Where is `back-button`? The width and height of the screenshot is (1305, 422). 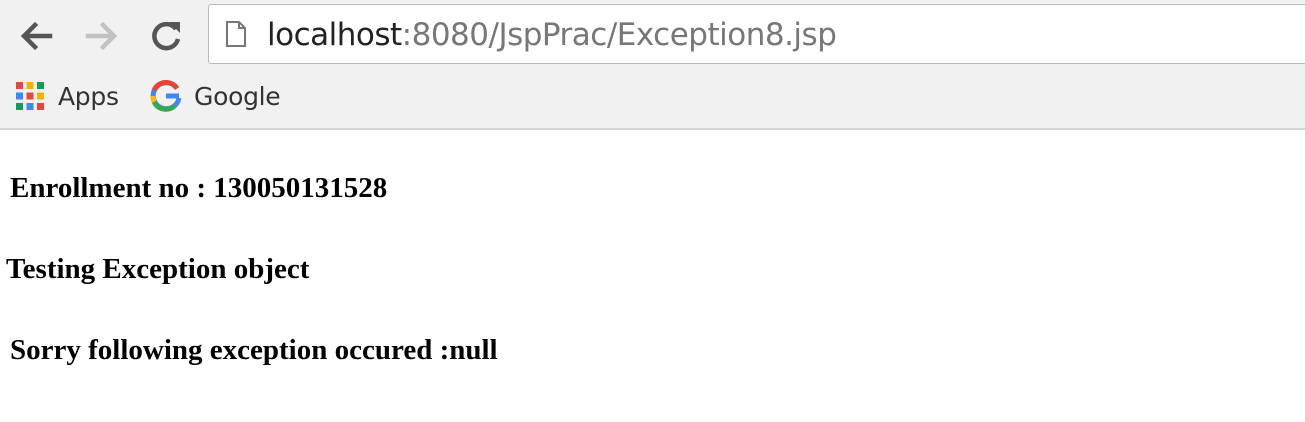 back-button is located at coordinates (36, 36).